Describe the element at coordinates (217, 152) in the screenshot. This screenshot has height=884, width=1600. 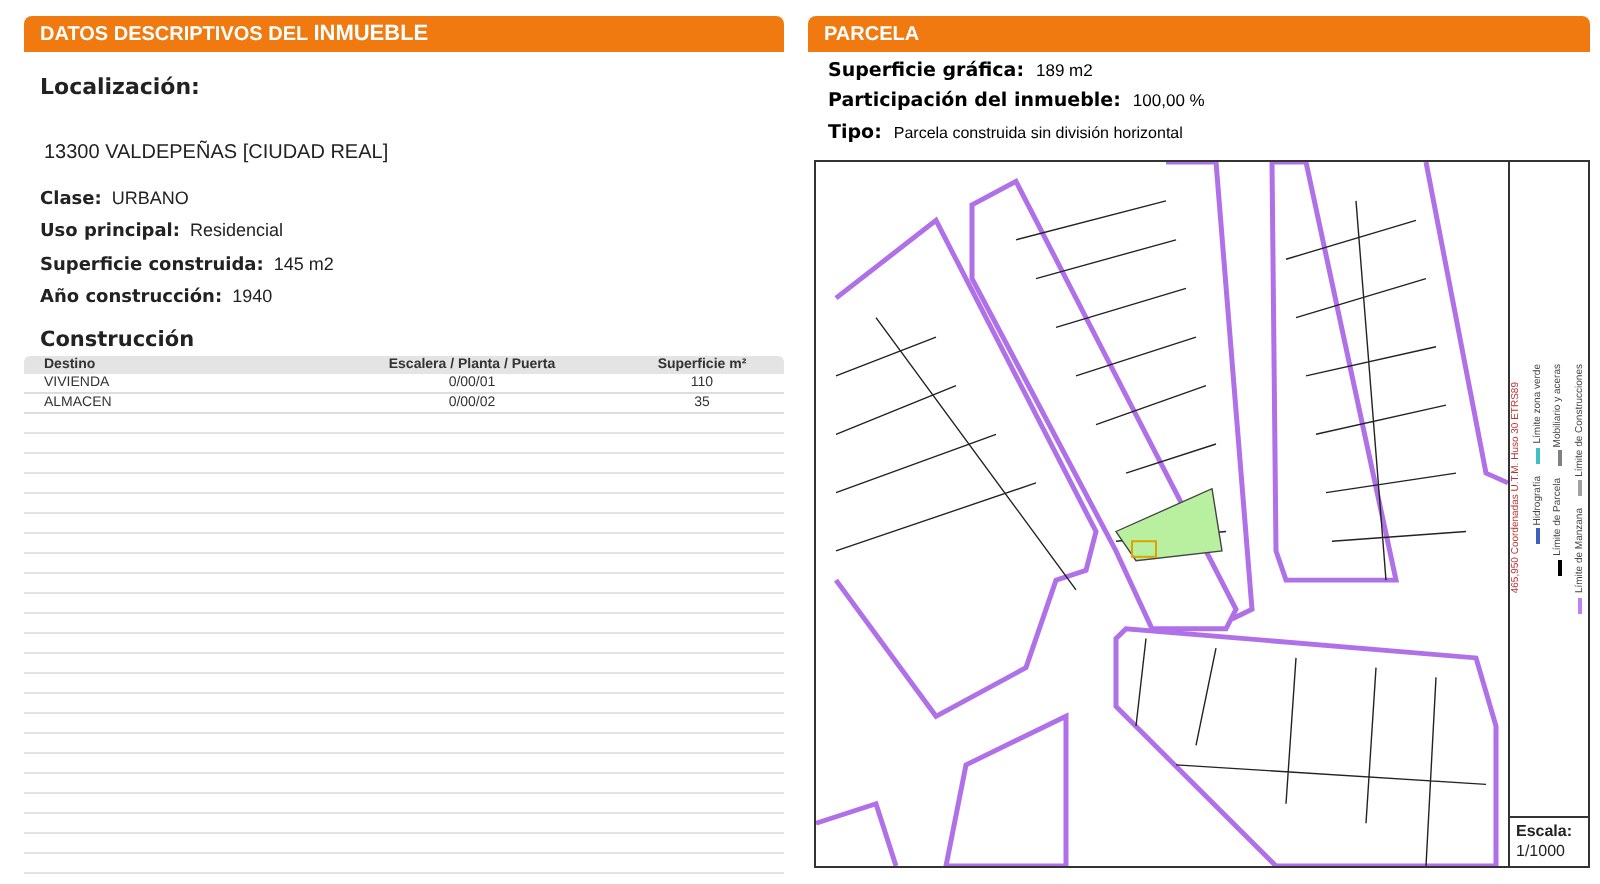
I see `address-text: 13300 VALDEPEÑAS [CIUDAD REAL]` at that location.